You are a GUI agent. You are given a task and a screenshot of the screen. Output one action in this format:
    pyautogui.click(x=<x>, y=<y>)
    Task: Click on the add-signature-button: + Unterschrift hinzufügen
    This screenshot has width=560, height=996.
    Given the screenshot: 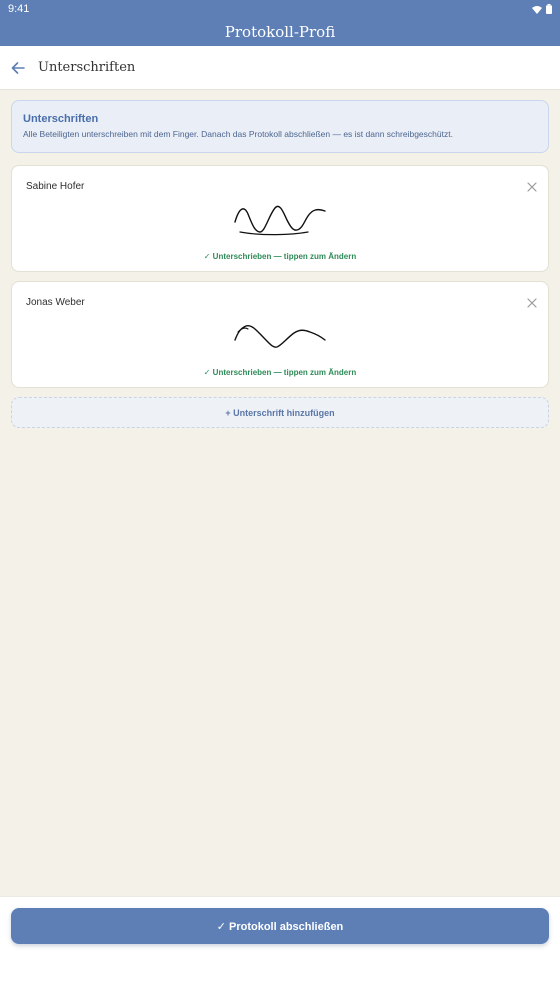 What is the action you would take?
    pyautogui.click(x=280, y=412)
    